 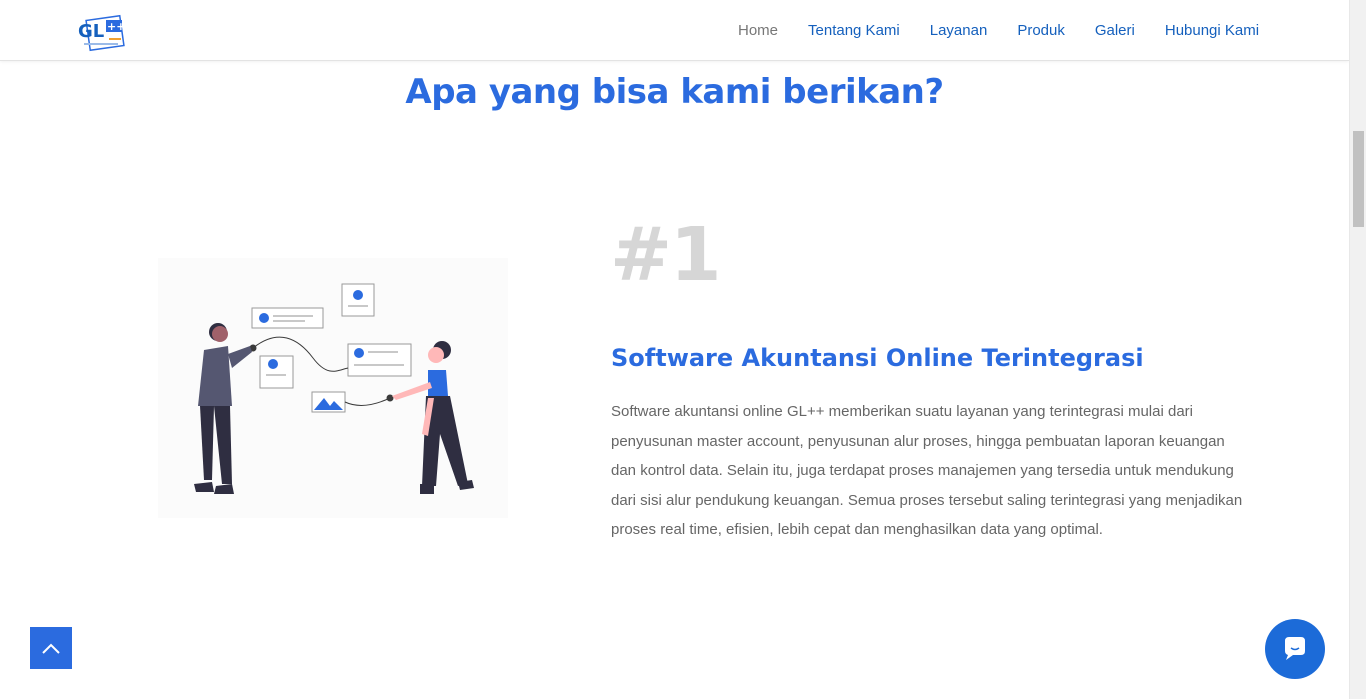 I want to click on feature-number: #1, so click(x=665, y=255).